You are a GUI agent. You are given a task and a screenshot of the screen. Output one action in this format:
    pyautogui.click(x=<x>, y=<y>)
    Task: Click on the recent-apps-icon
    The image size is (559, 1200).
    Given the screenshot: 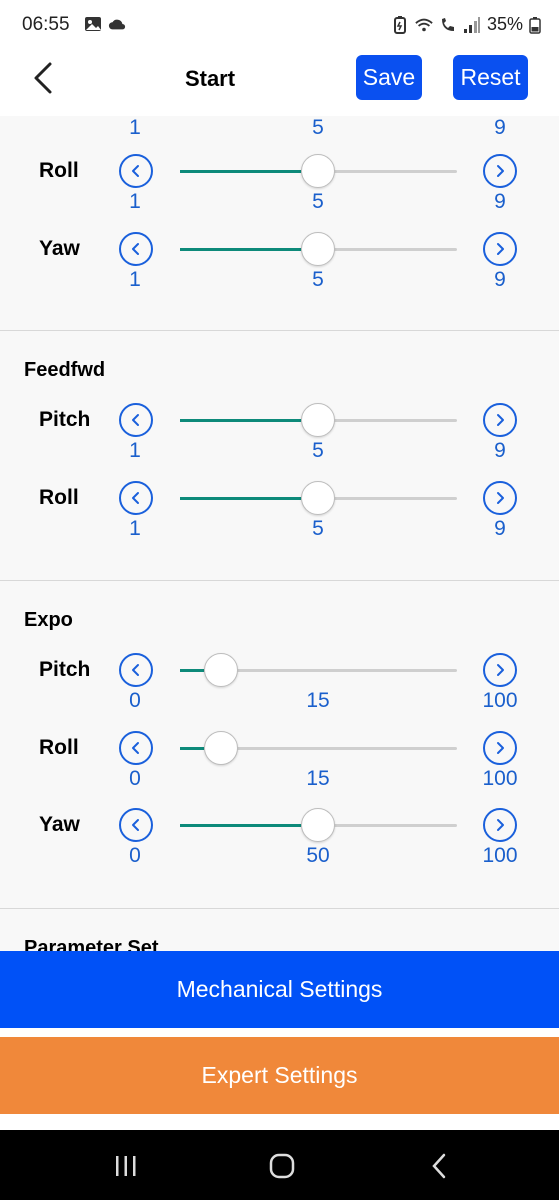 What is the action you would take?
    pyautogui.click(x=126, y=1166)
    